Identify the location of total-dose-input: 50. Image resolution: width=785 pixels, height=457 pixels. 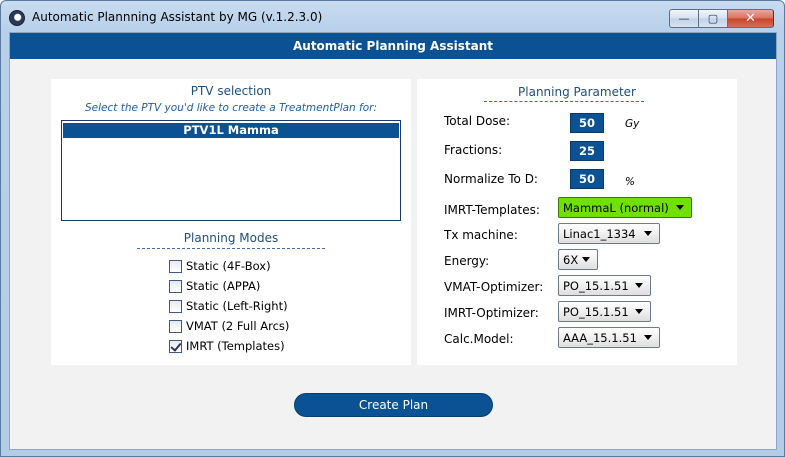
(587, 123).